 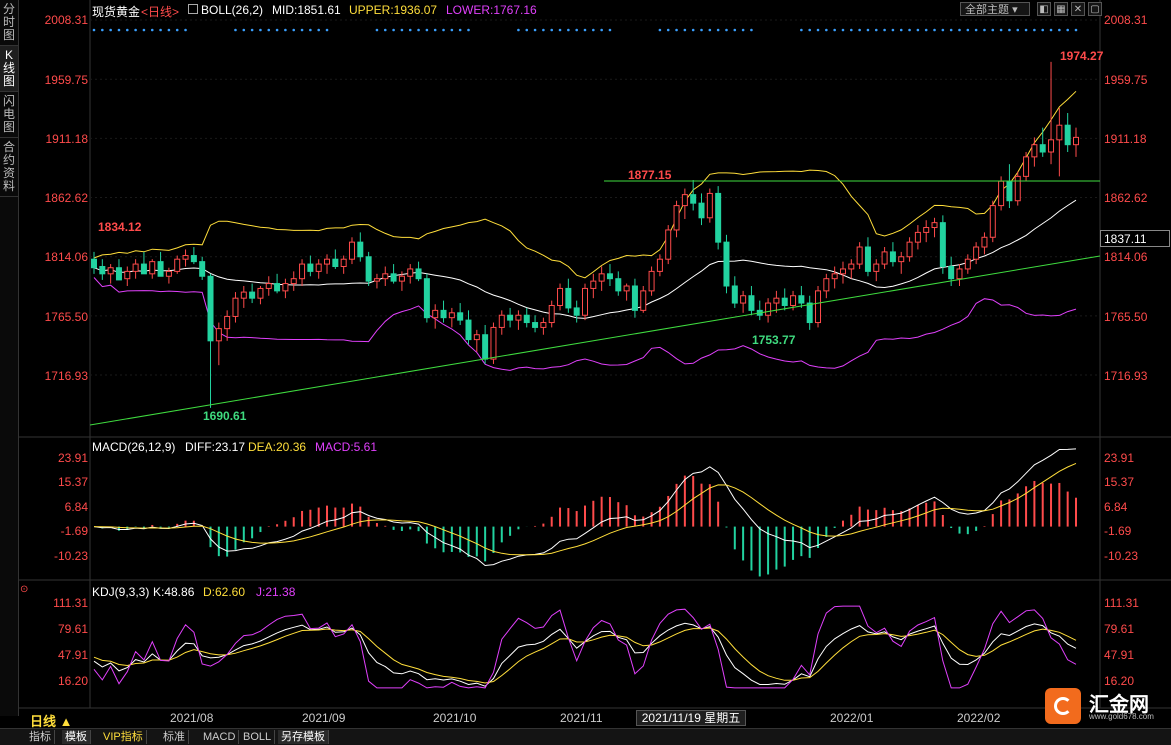 I want to click on price-tick: 1814.06, so click(x=1126, y=257).